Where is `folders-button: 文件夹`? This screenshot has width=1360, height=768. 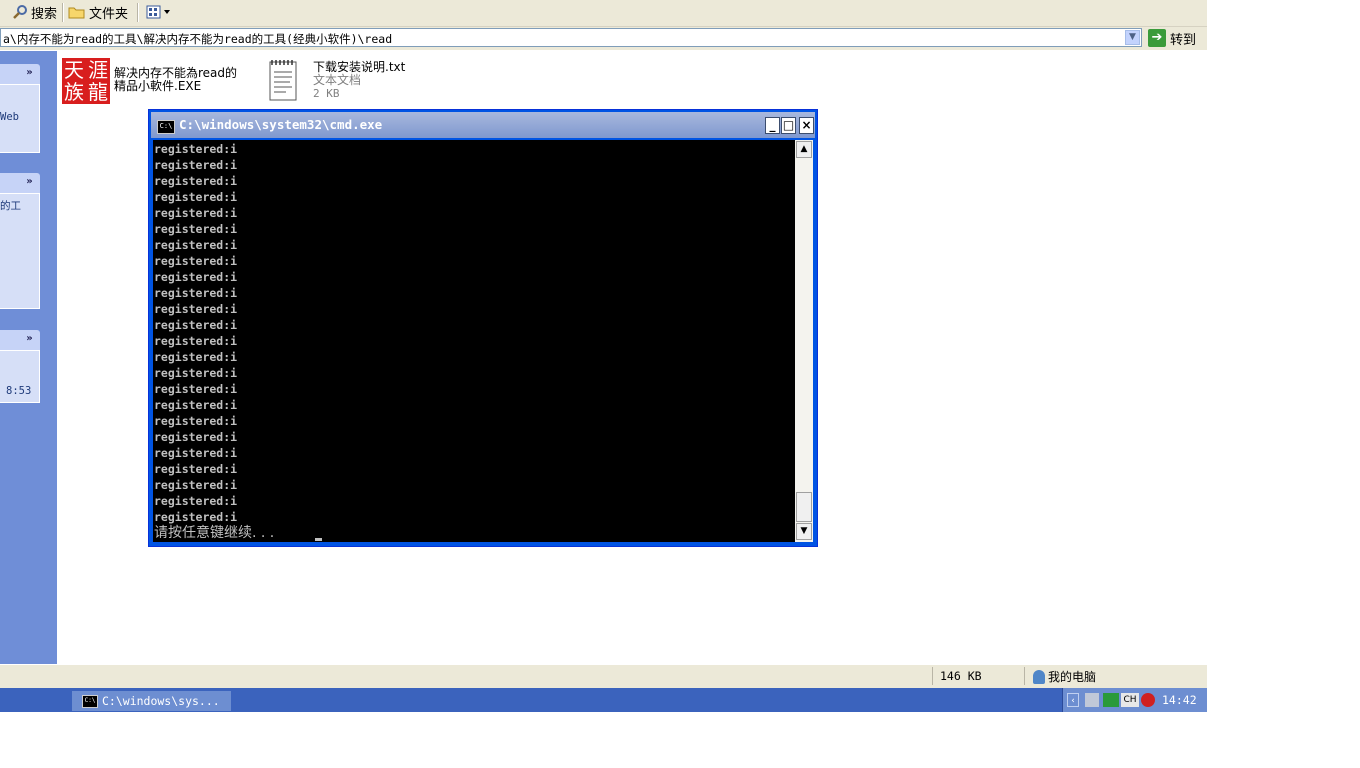 folders-button: 文件夹 is located at coordinates (98, 12).